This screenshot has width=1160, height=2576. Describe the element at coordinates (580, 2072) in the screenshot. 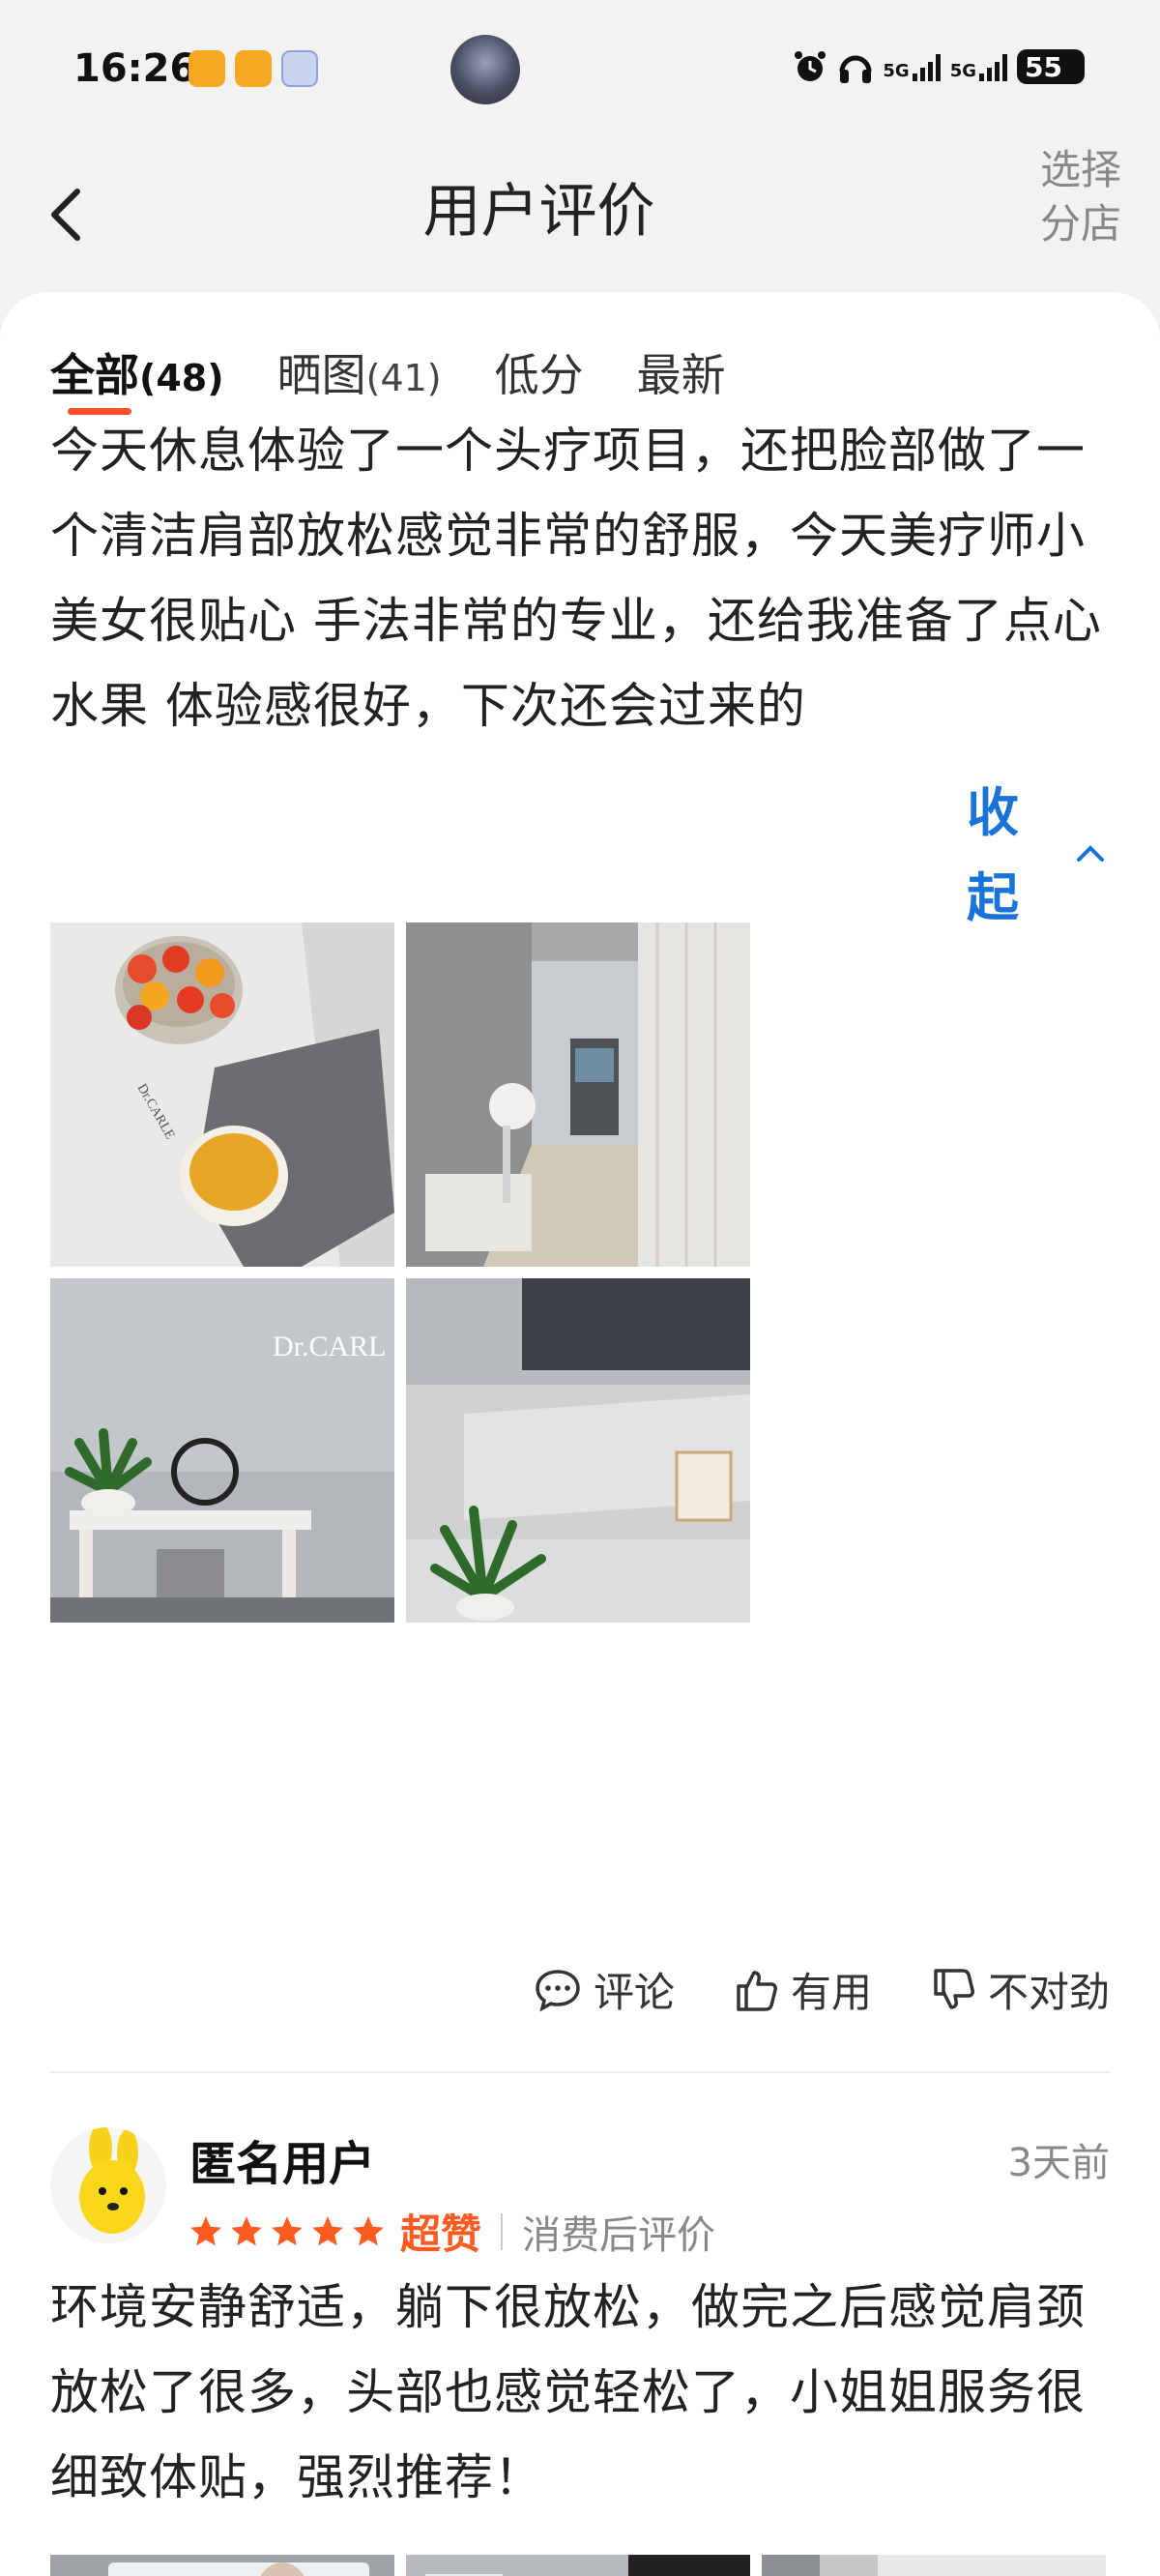

I see `review-divider` at that location.